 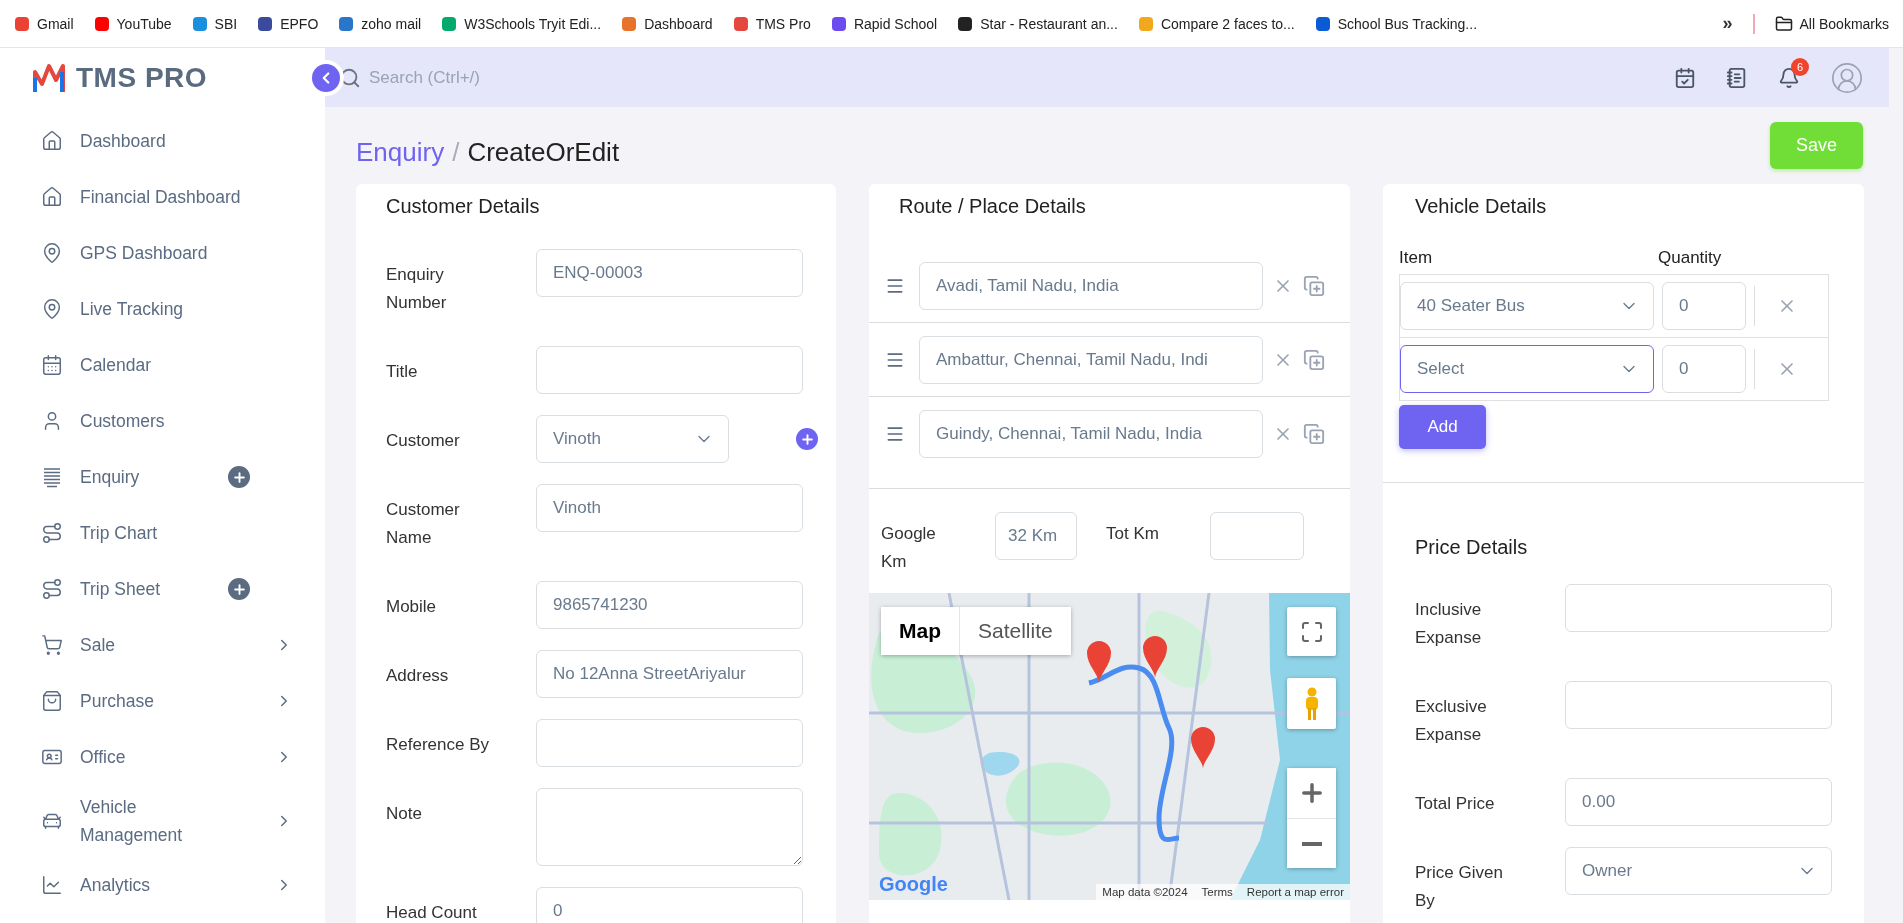 I want to click on select-field: Vinoth, so click(x=632, y=439).